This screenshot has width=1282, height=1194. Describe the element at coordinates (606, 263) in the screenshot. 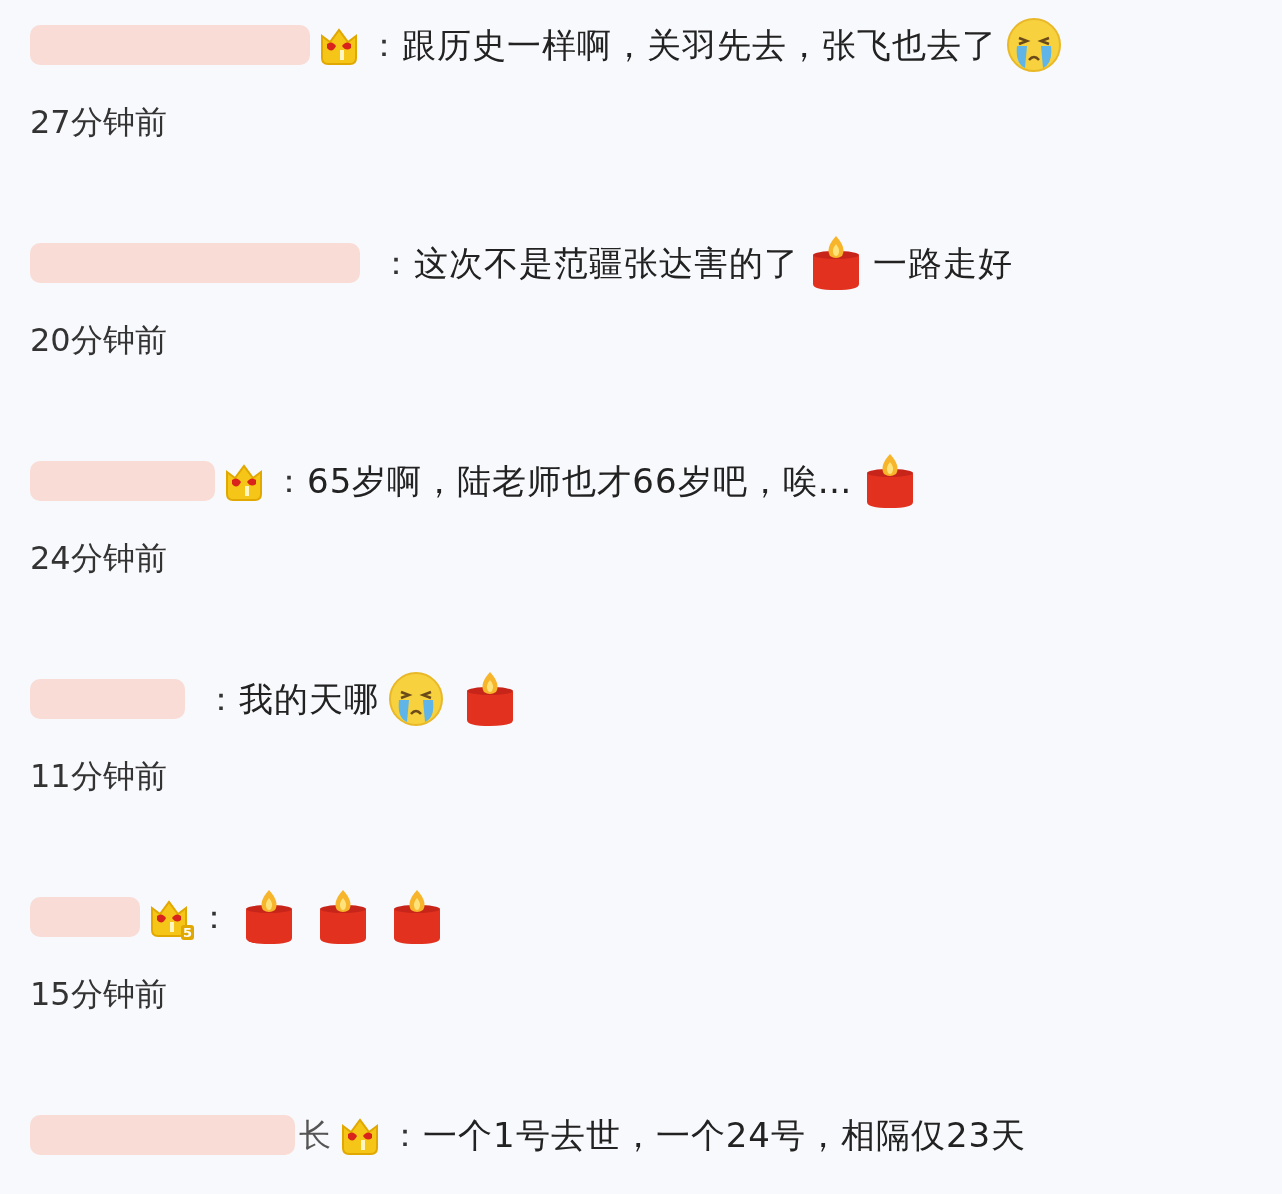

I see `comment-text: 这次不是范疆张达害的了` at that location.